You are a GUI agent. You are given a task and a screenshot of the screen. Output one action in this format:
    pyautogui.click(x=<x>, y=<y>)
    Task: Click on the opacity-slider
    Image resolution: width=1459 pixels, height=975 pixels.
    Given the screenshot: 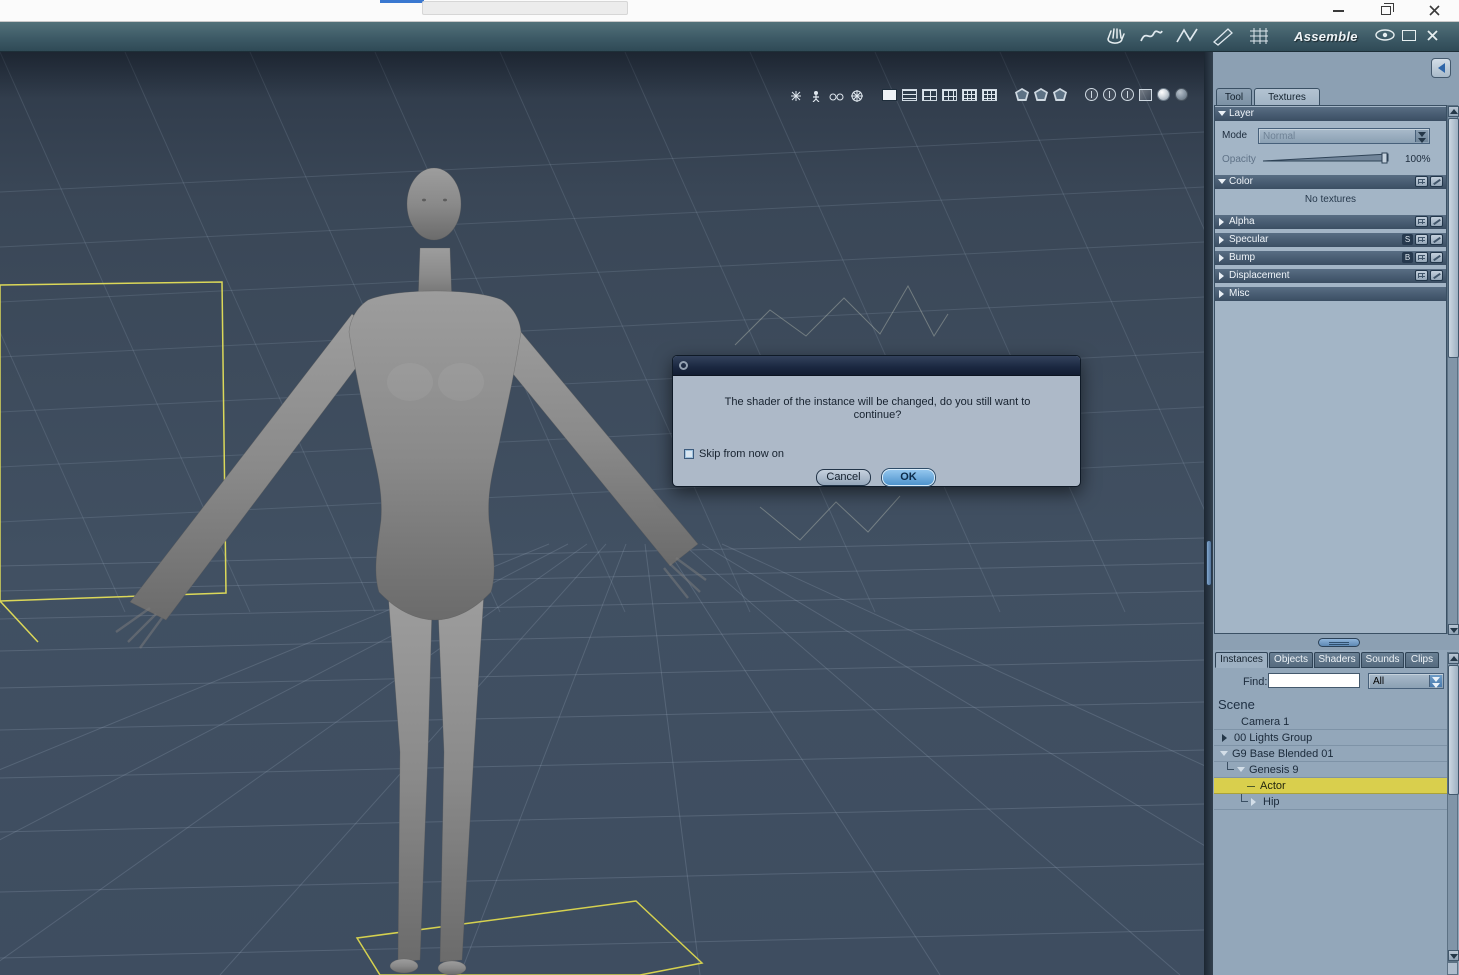 What is the action you would take?
    pyautogui.click(x=1327, y=158)
    